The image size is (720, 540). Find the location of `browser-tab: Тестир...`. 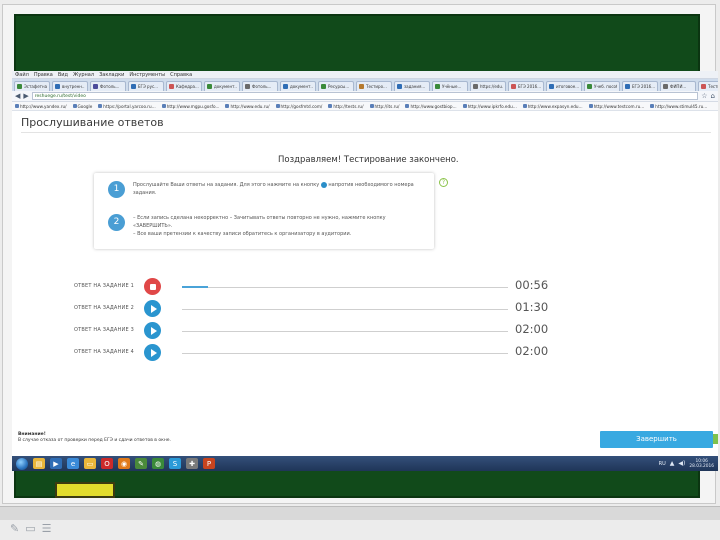

browser-tab: Тестир... is located at coordinates (708, 86).